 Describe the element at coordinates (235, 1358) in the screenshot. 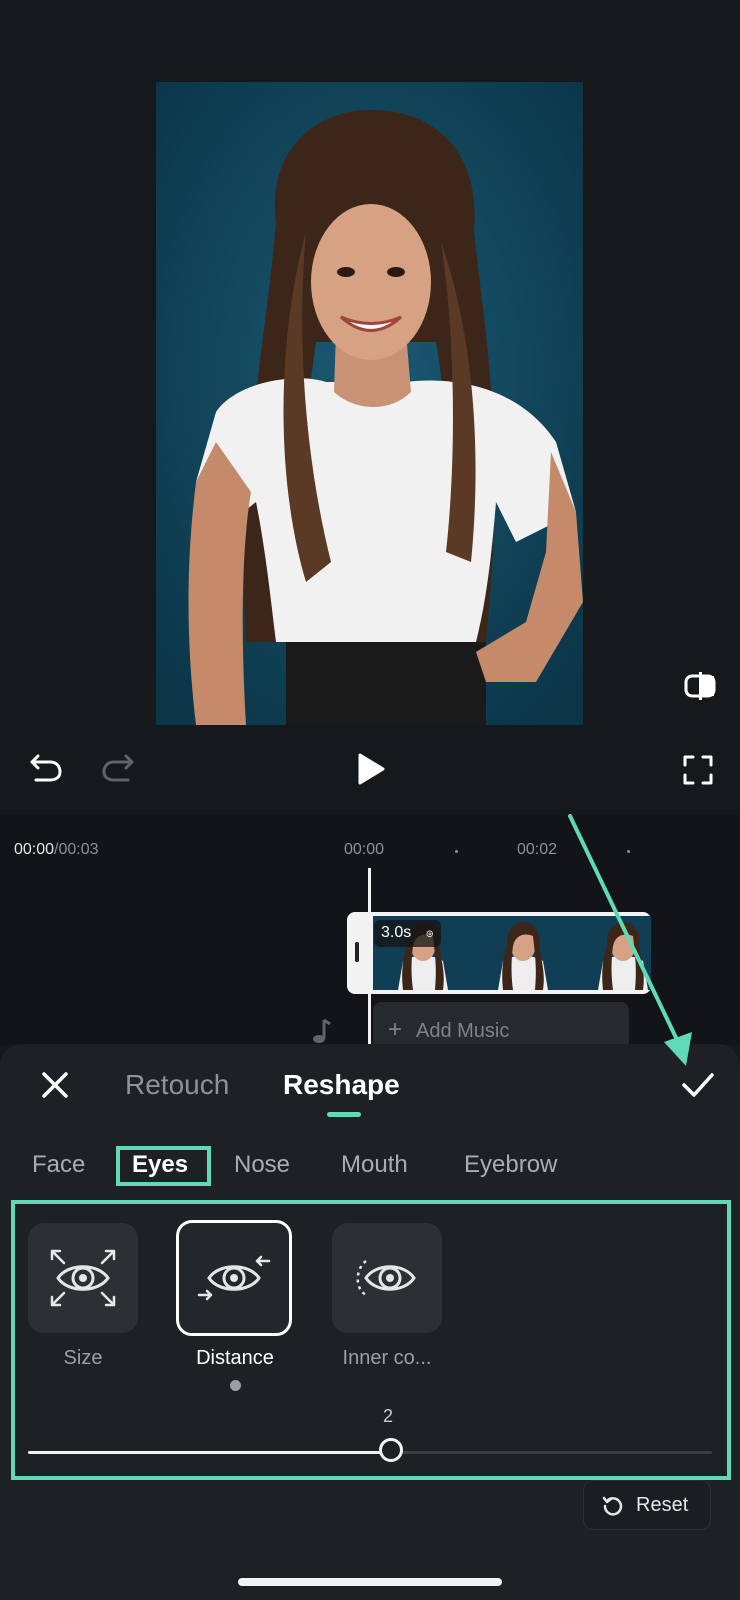

I see `option-distance-label: Distance` at that location.